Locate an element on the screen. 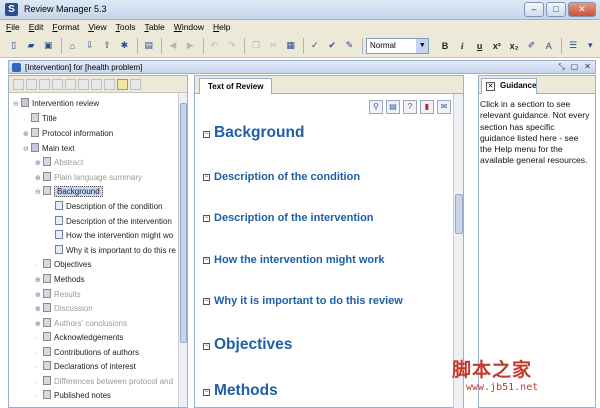 The width and height of the screenshot is (600, 408). tree-item: · Objectives is located at coordinates (63, 265).